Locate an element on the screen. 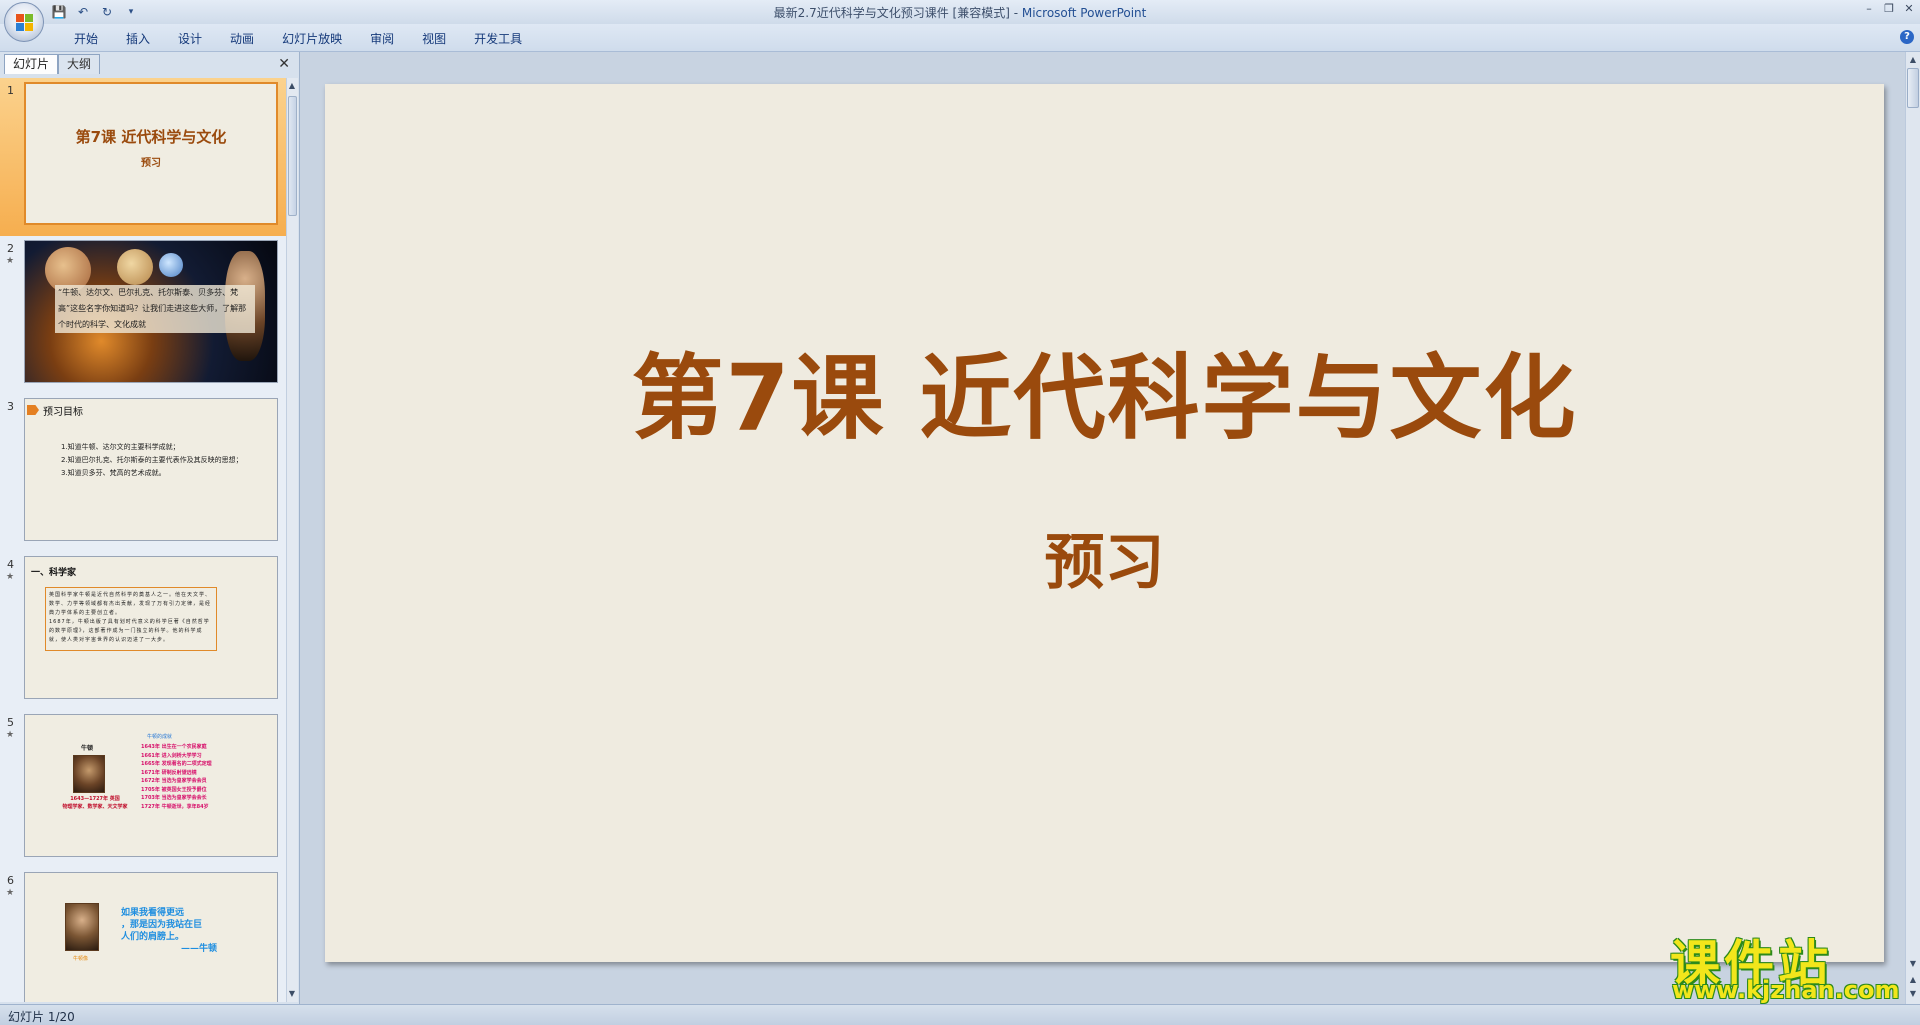 Image resolution: width=1920 pixels, height=1025 pixels. thumb-portrait-name: 牛顿 is located at coordinates (87, 748).